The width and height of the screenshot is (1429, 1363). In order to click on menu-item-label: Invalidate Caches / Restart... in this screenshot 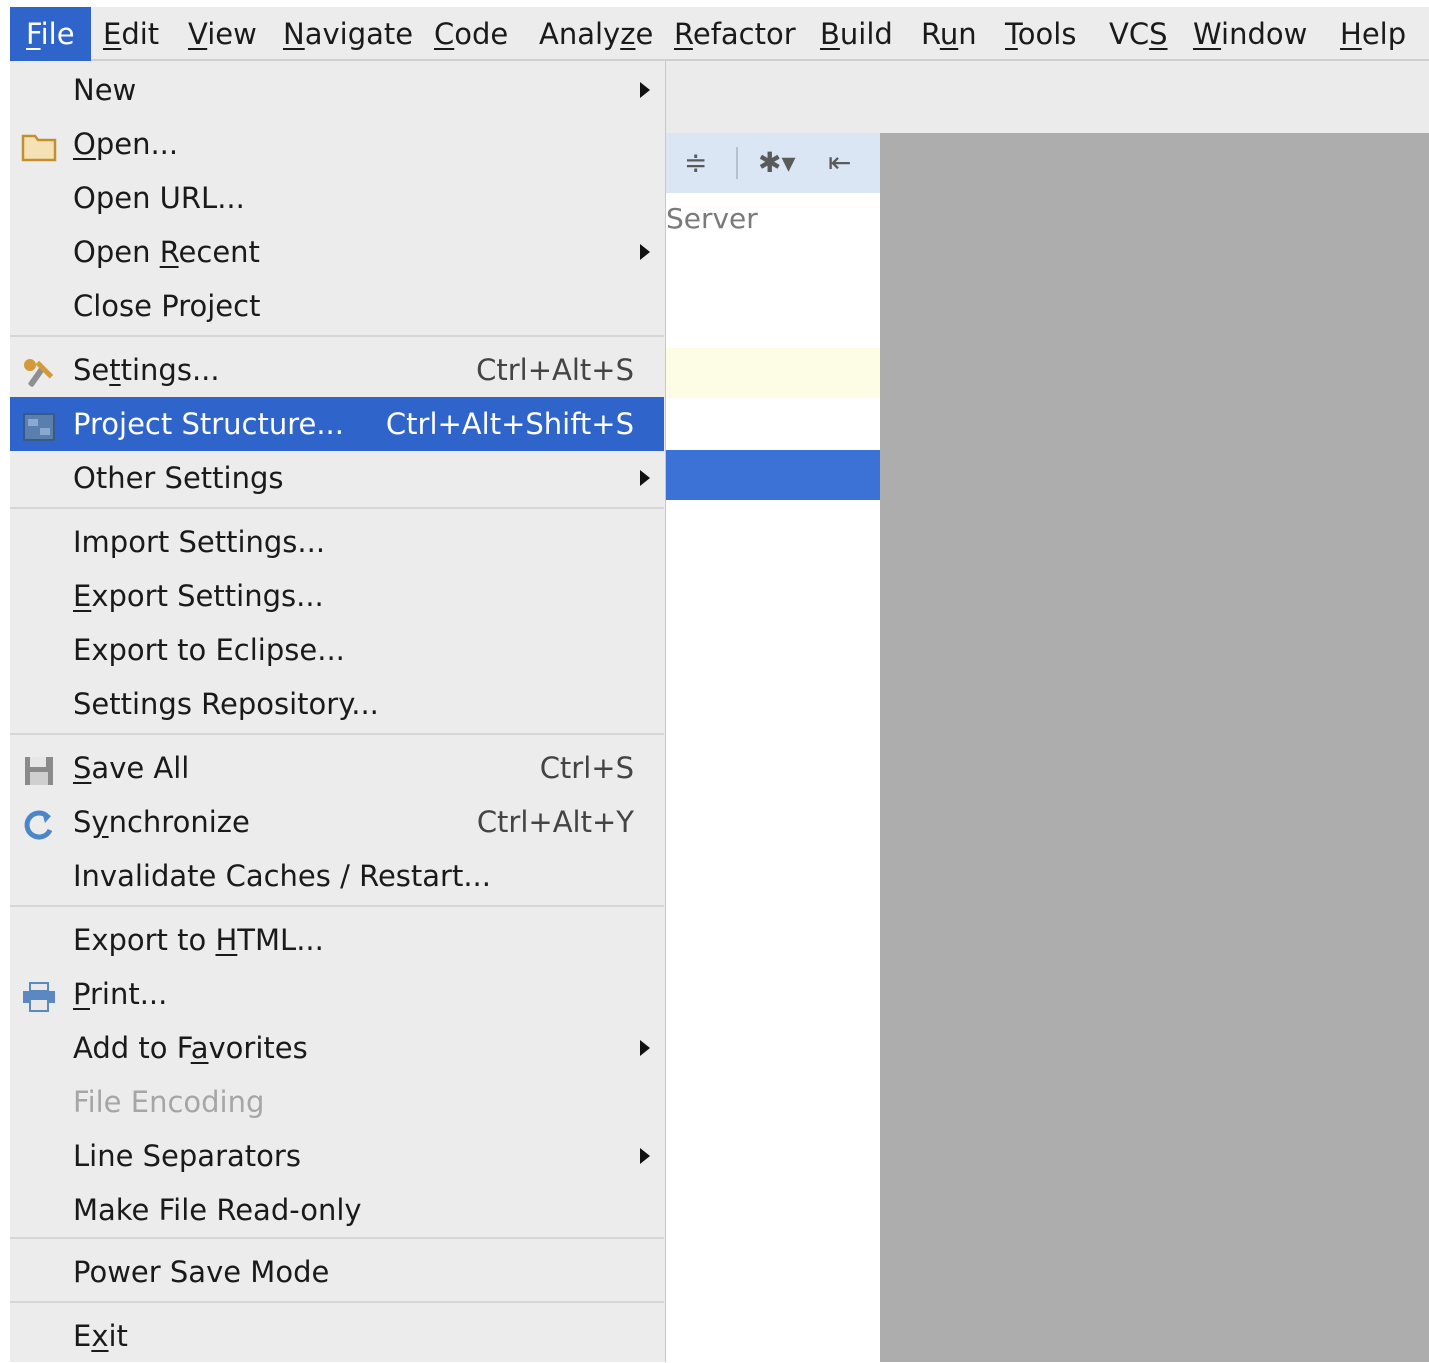, I will do `click(282, 876)`.